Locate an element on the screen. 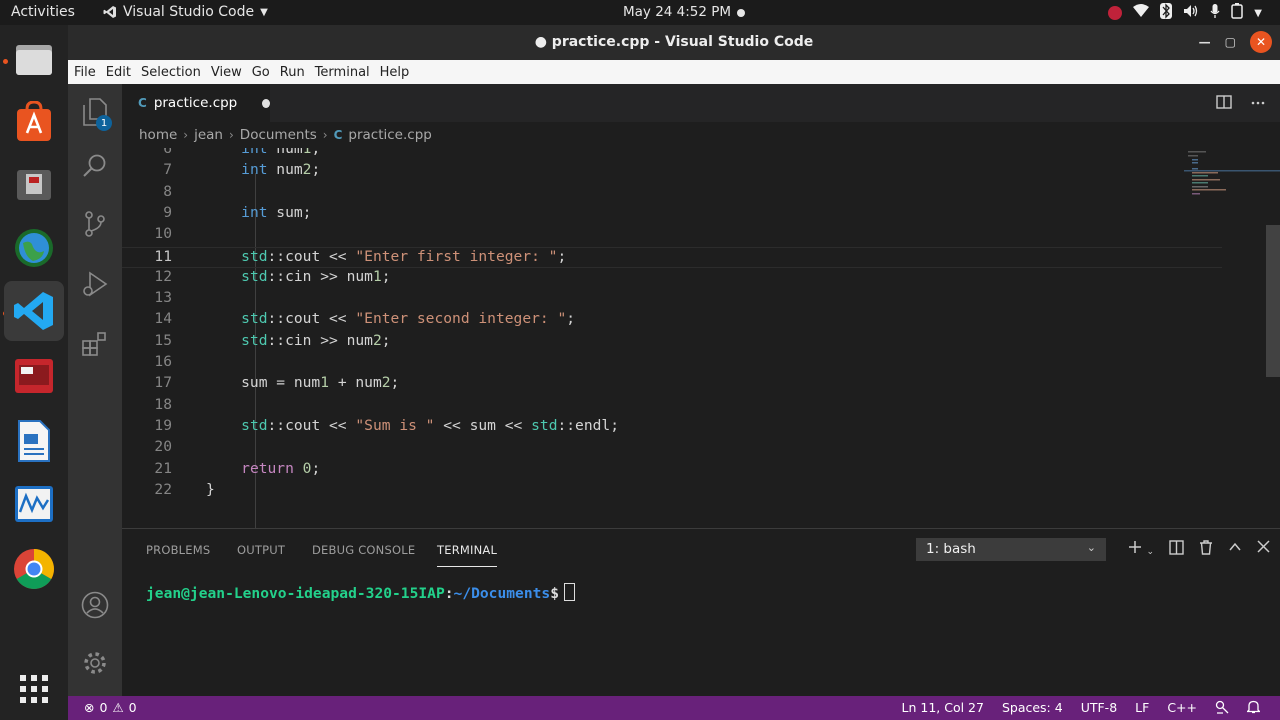  dock-installer is located at coordinates (34, 185).